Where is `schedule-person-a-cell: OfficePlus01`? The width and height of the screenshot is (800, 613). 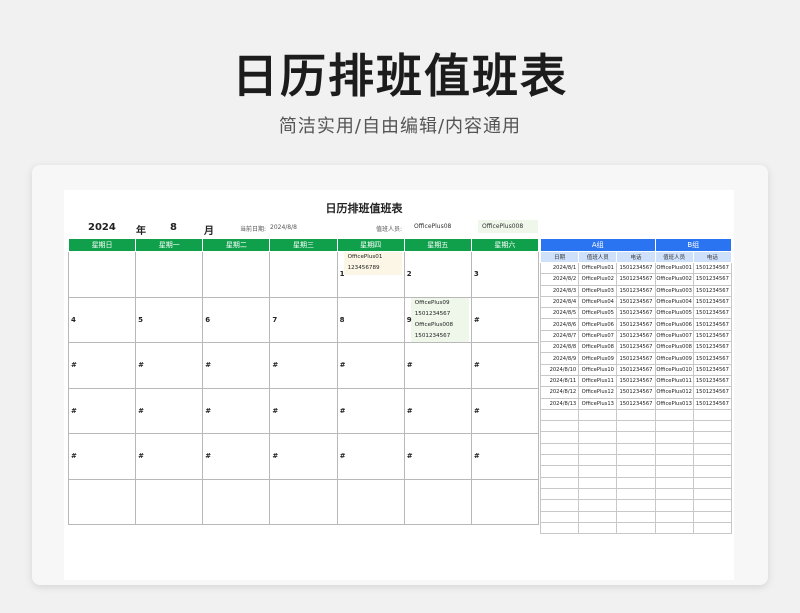
schedule-person-a-cell: OfficePlus01 is located at coordinates (598, 268).